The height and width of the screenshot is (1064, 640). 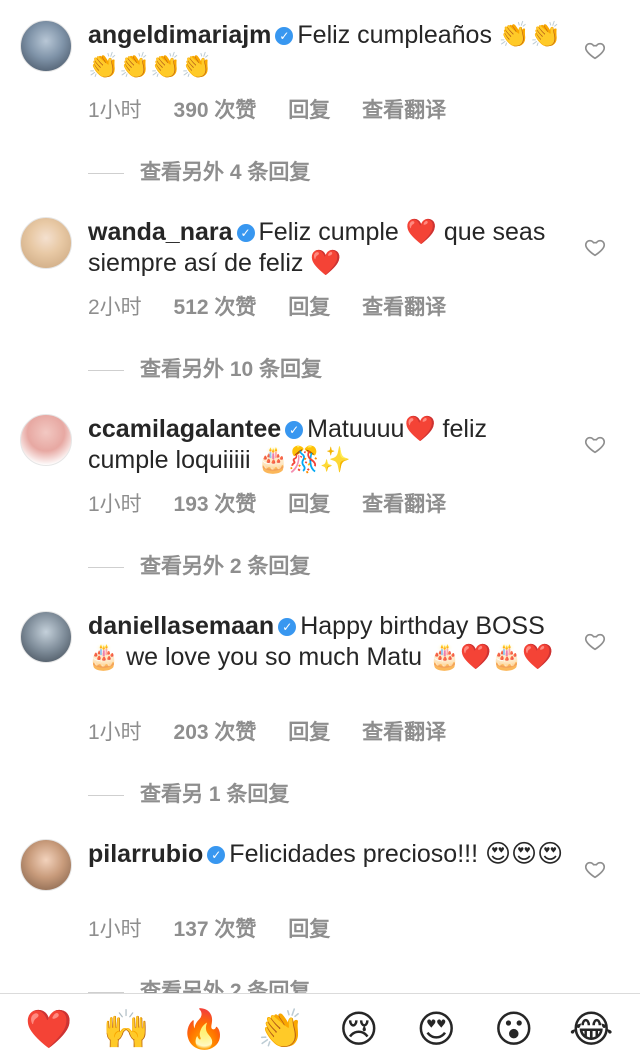 What do you see at coordinates (215, 794) in the screenshot?
I see `view-replies-label: 查看另 1 条回复` at bounding box center [215, 794].